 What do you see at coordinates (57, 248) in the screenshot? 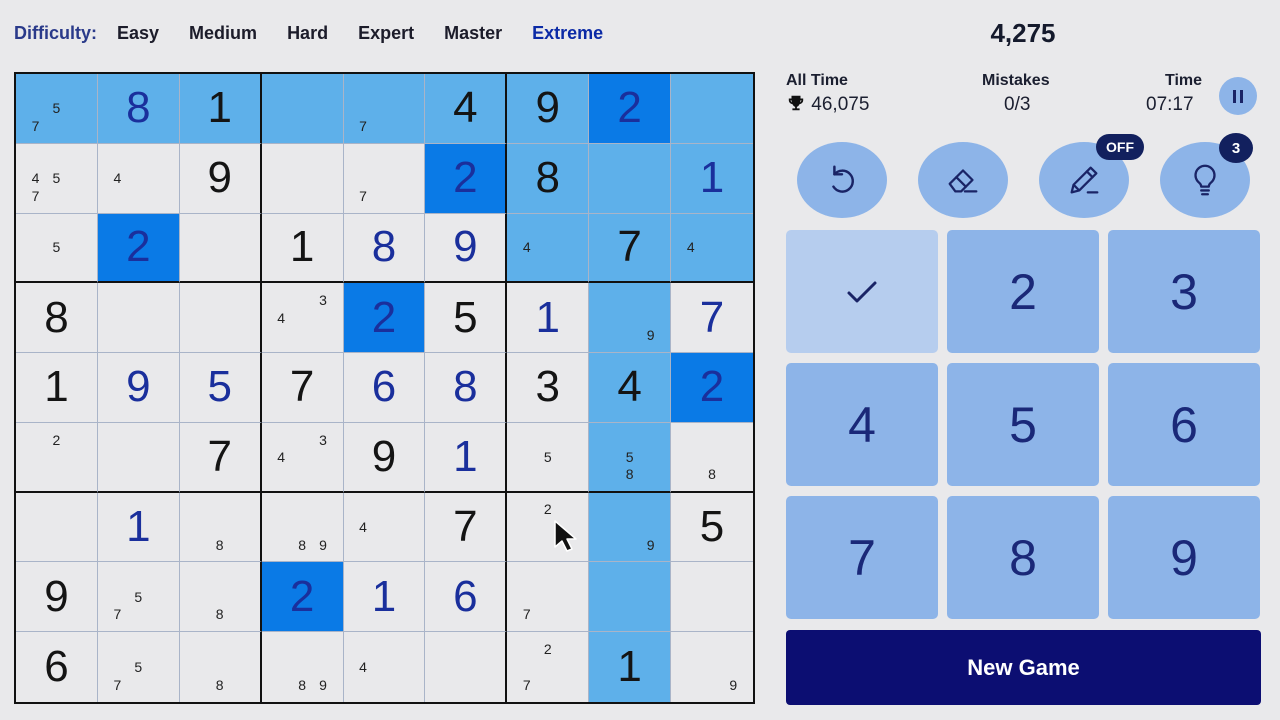
I see `cell-r3c1: 5` at bounding box center [57, 248].